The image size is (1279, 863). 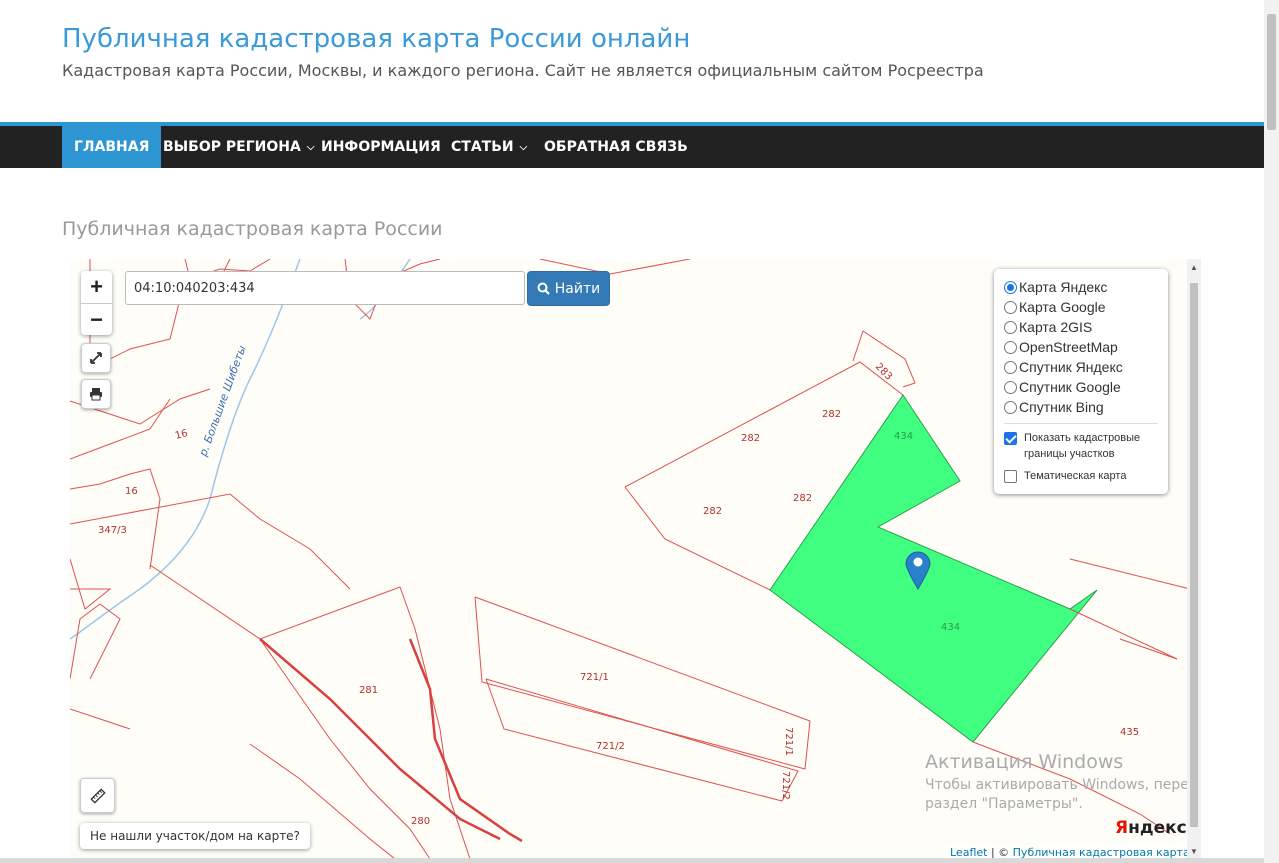 I want to click on zoom-controls: + −, so click(x=96, y=303).